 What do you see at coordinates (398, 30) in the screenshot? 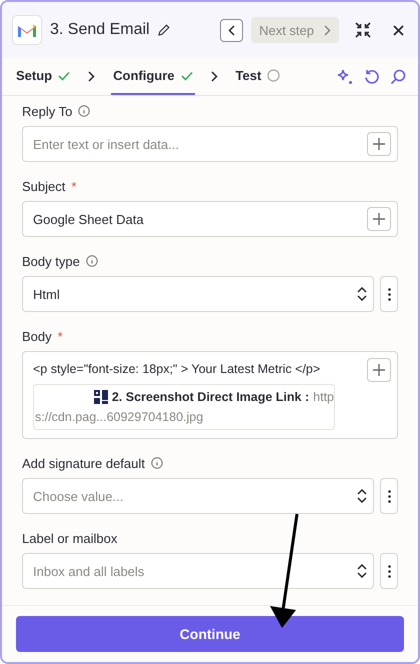
I see `close-icon` at bounding box center [398, 30].